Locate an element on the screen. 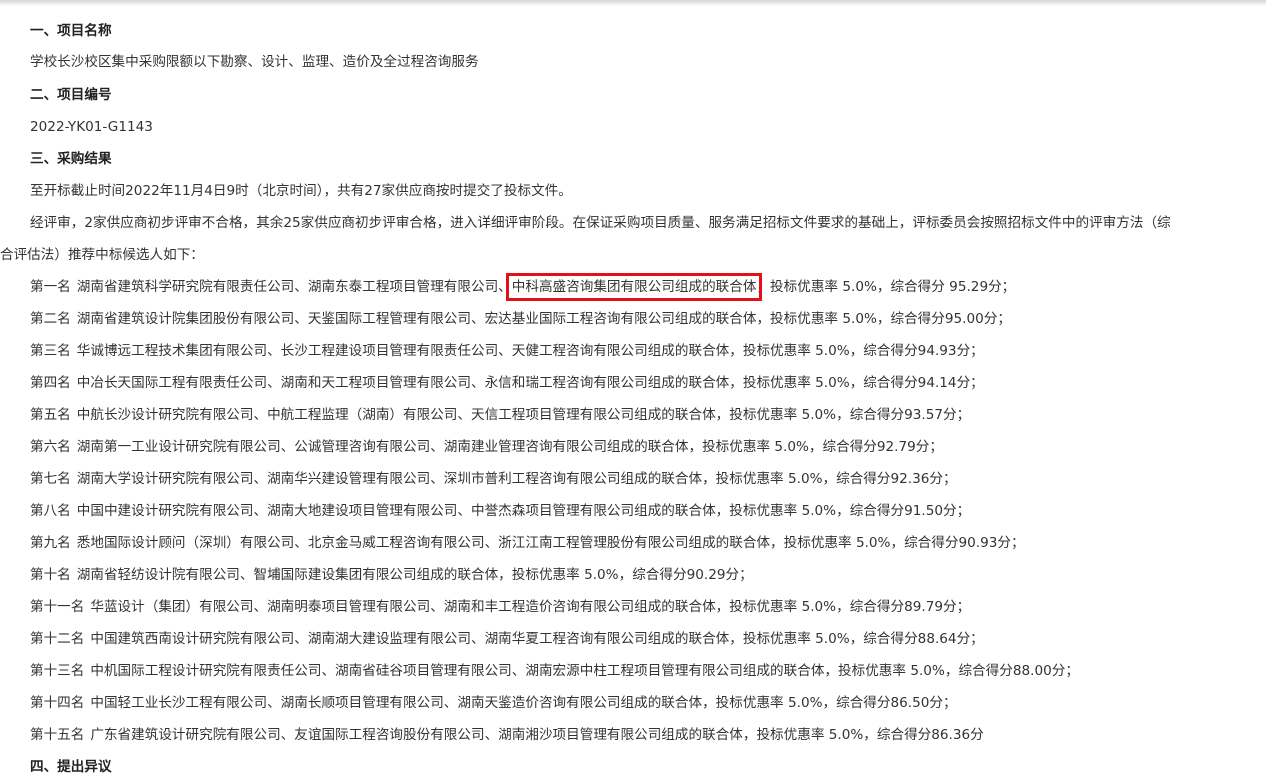  rank-label: 第五名 is located at coordinates (50, 415).